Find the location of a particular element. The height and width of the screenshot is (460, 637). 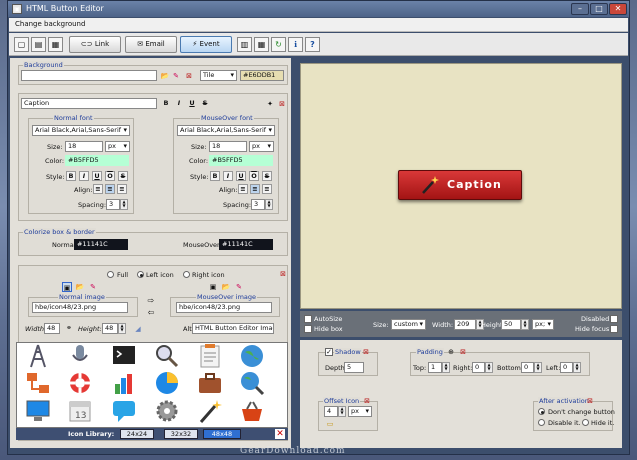

disabled-checkbox is located at coordinates (614, 319).